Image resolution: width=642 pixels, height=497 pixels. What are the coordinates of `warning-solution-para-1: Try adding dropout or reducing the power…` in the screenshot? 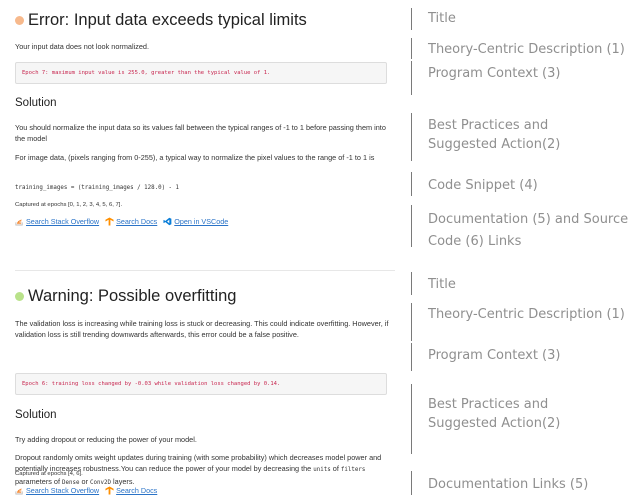 It's located at (106, 439).